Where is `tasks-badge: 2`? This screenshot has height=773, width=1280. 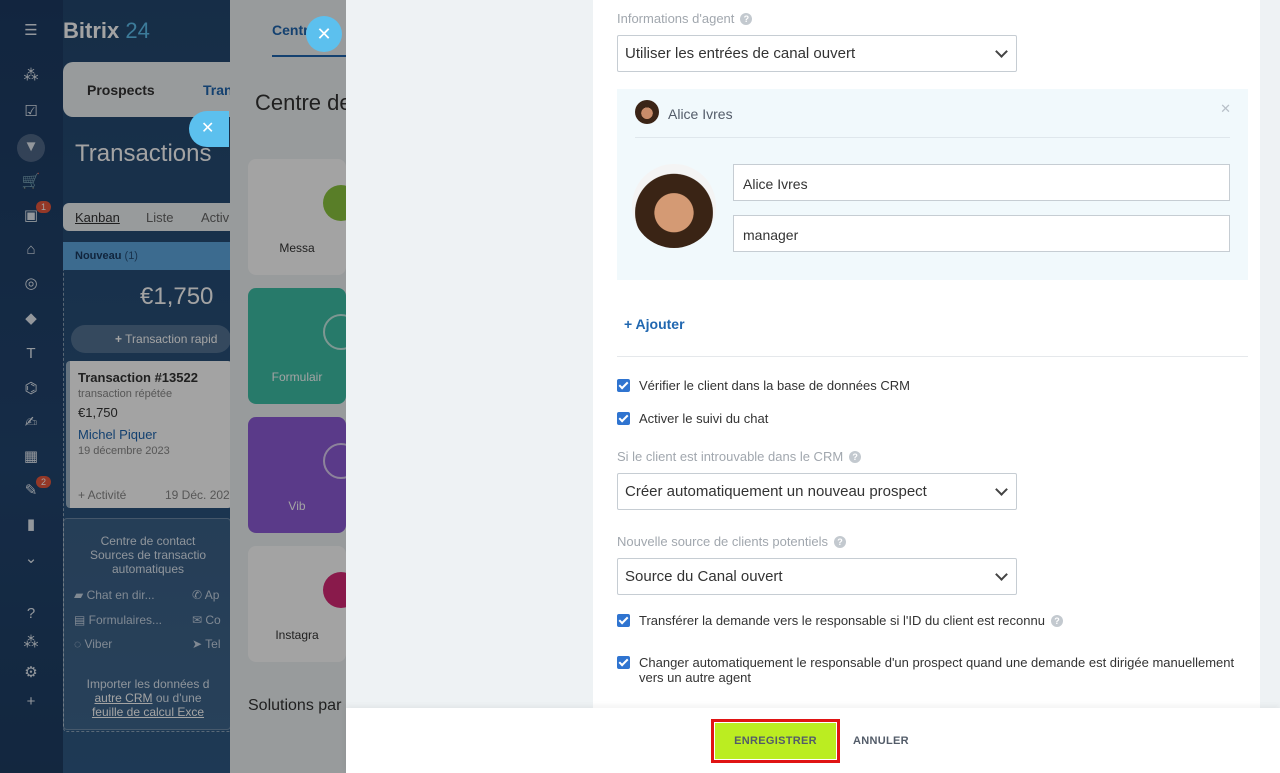
tasks-badge: 2 is located at coordinates (43, 482).